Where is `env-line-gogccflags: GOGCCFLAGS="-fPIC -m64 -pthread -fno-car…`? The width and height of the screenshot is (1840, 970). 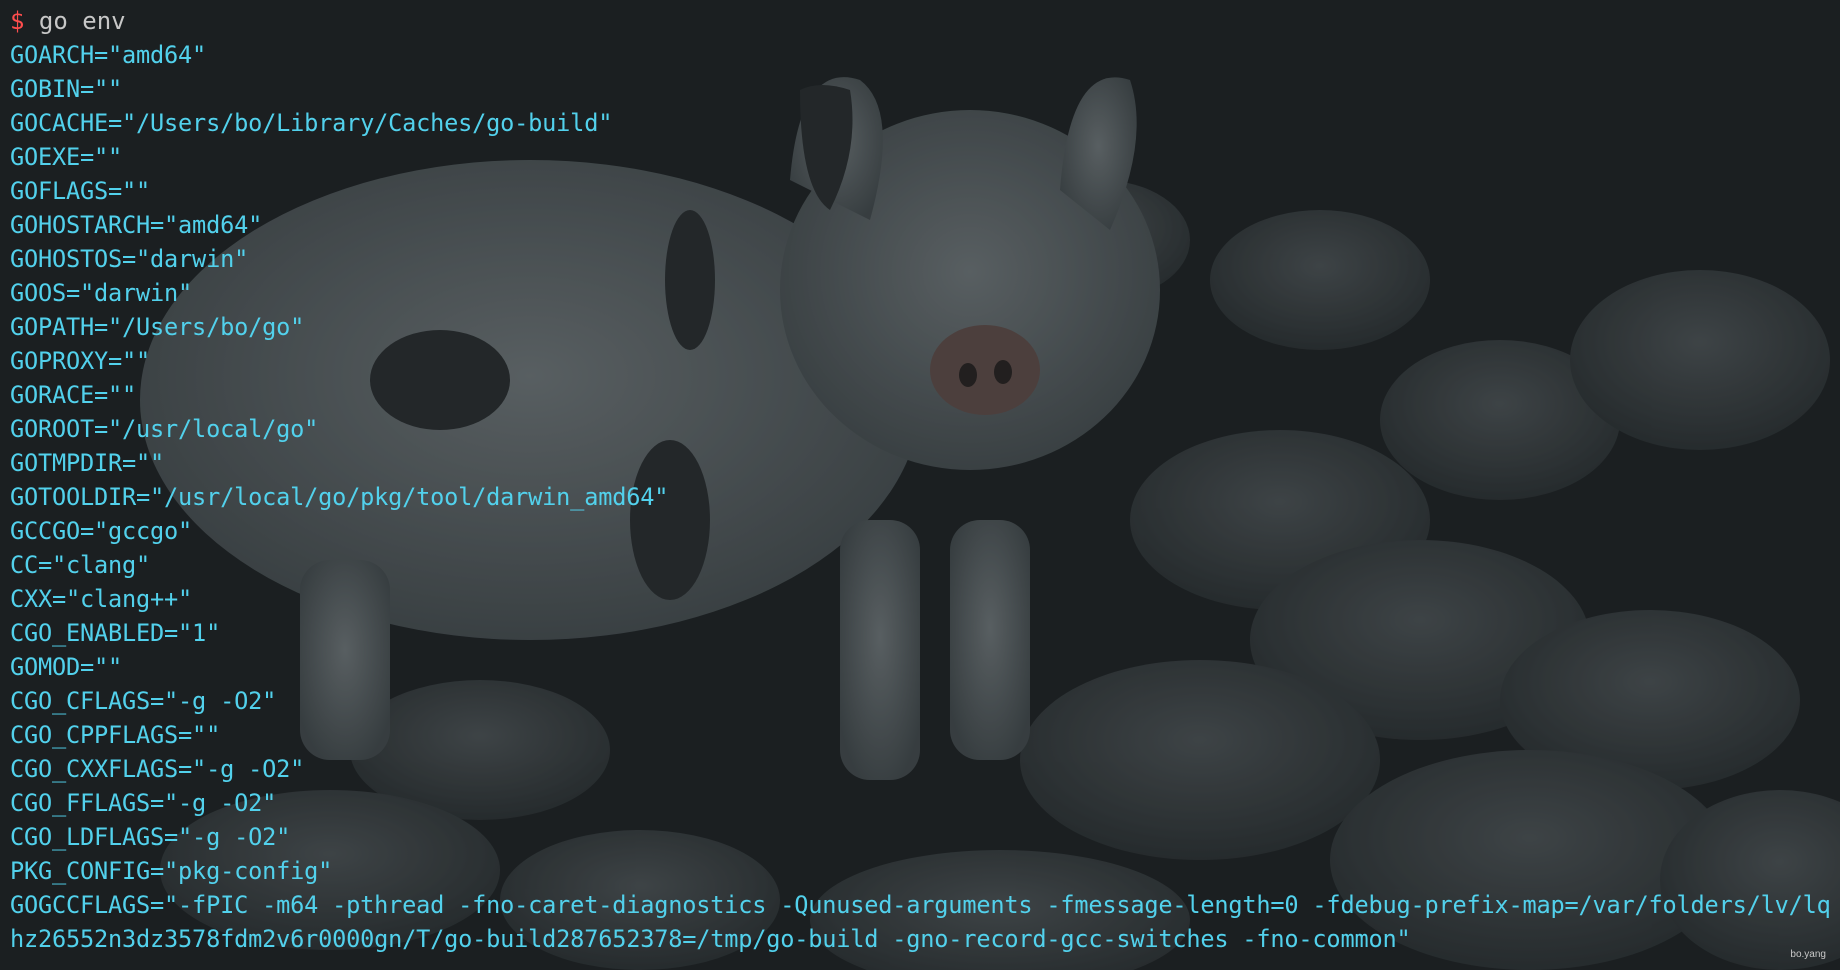
env-line-gogccflags: GOGCCFLAGS="-fPIC -m64 -pthread -fno-car… is located at coordinates (920, 905).